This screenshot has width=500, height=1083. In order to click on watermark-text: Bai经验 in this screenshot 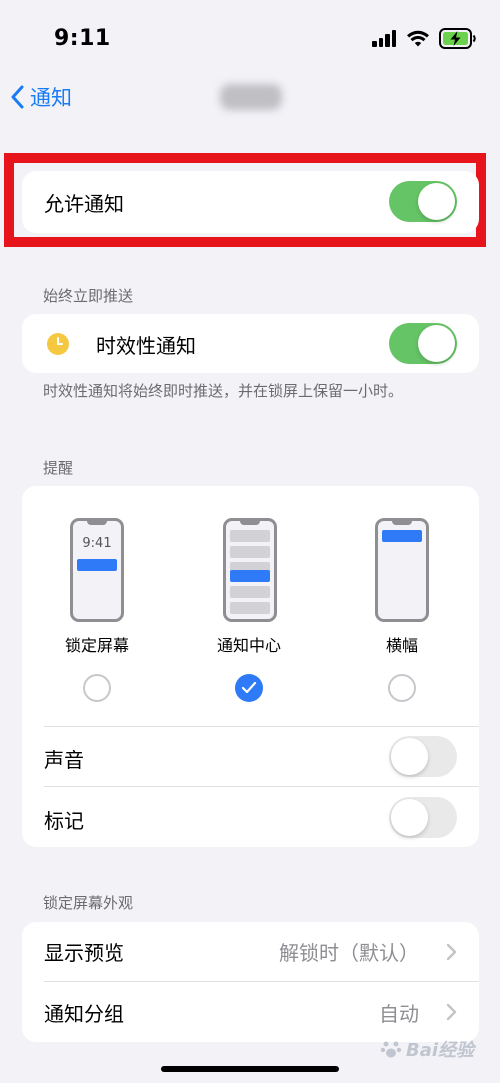, I will do `click(440, 1050)`.